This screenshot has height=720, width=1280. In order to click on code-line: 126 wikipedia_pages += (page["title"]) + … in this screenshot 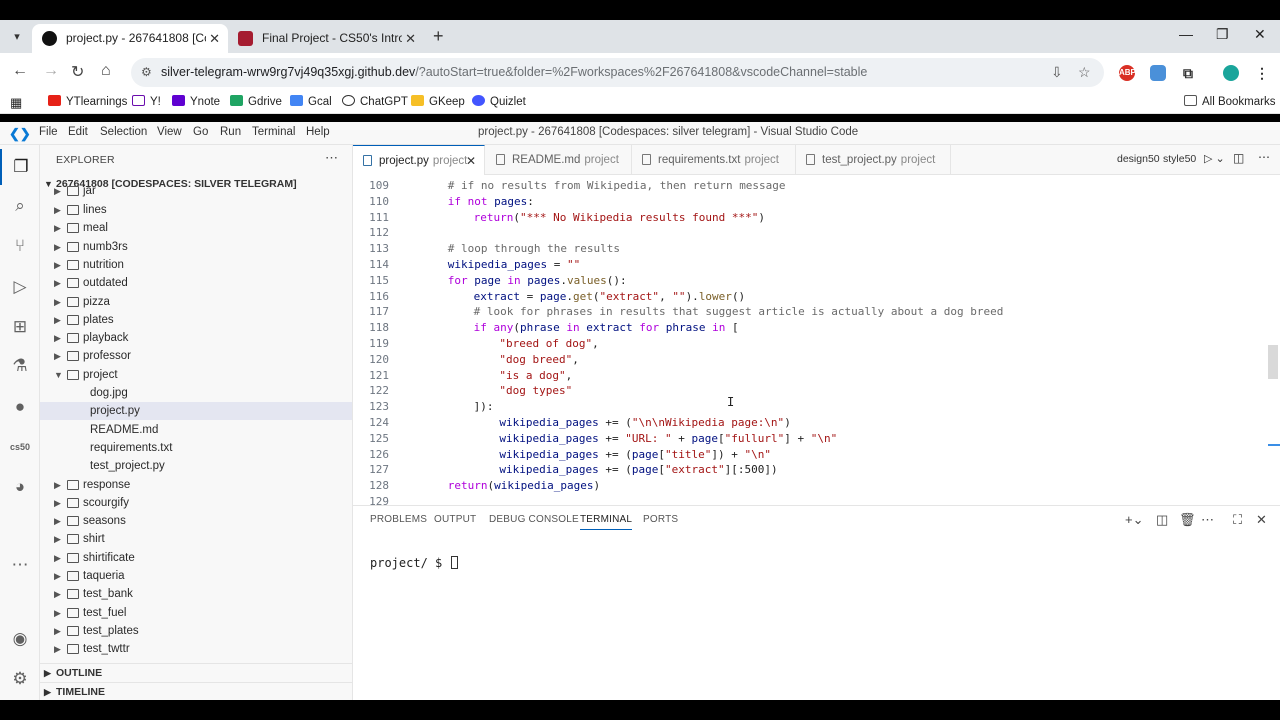, I will do `click(816, 455)`.